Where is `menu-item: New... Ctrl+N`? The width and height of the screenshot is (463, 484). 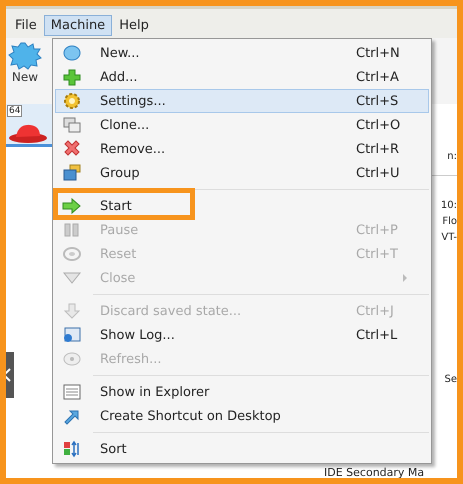
menu-item: New... Ctrl+N is located at coordinates (242, 53).